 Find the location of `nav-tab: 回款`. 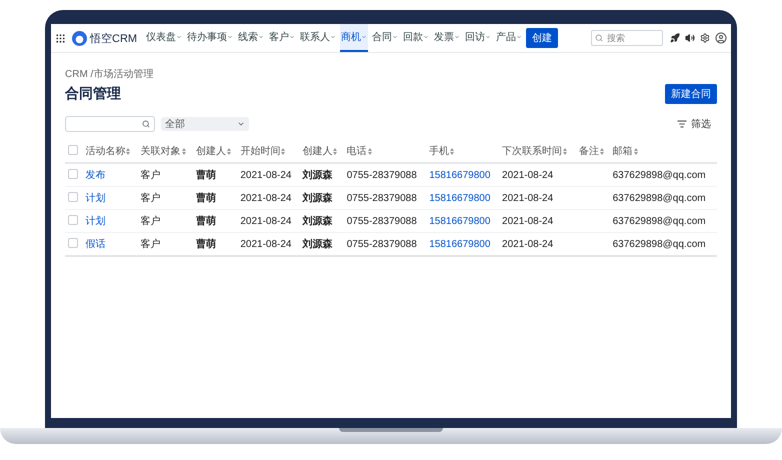

nav-tab: 回款 is located at coordinates (416, 38).